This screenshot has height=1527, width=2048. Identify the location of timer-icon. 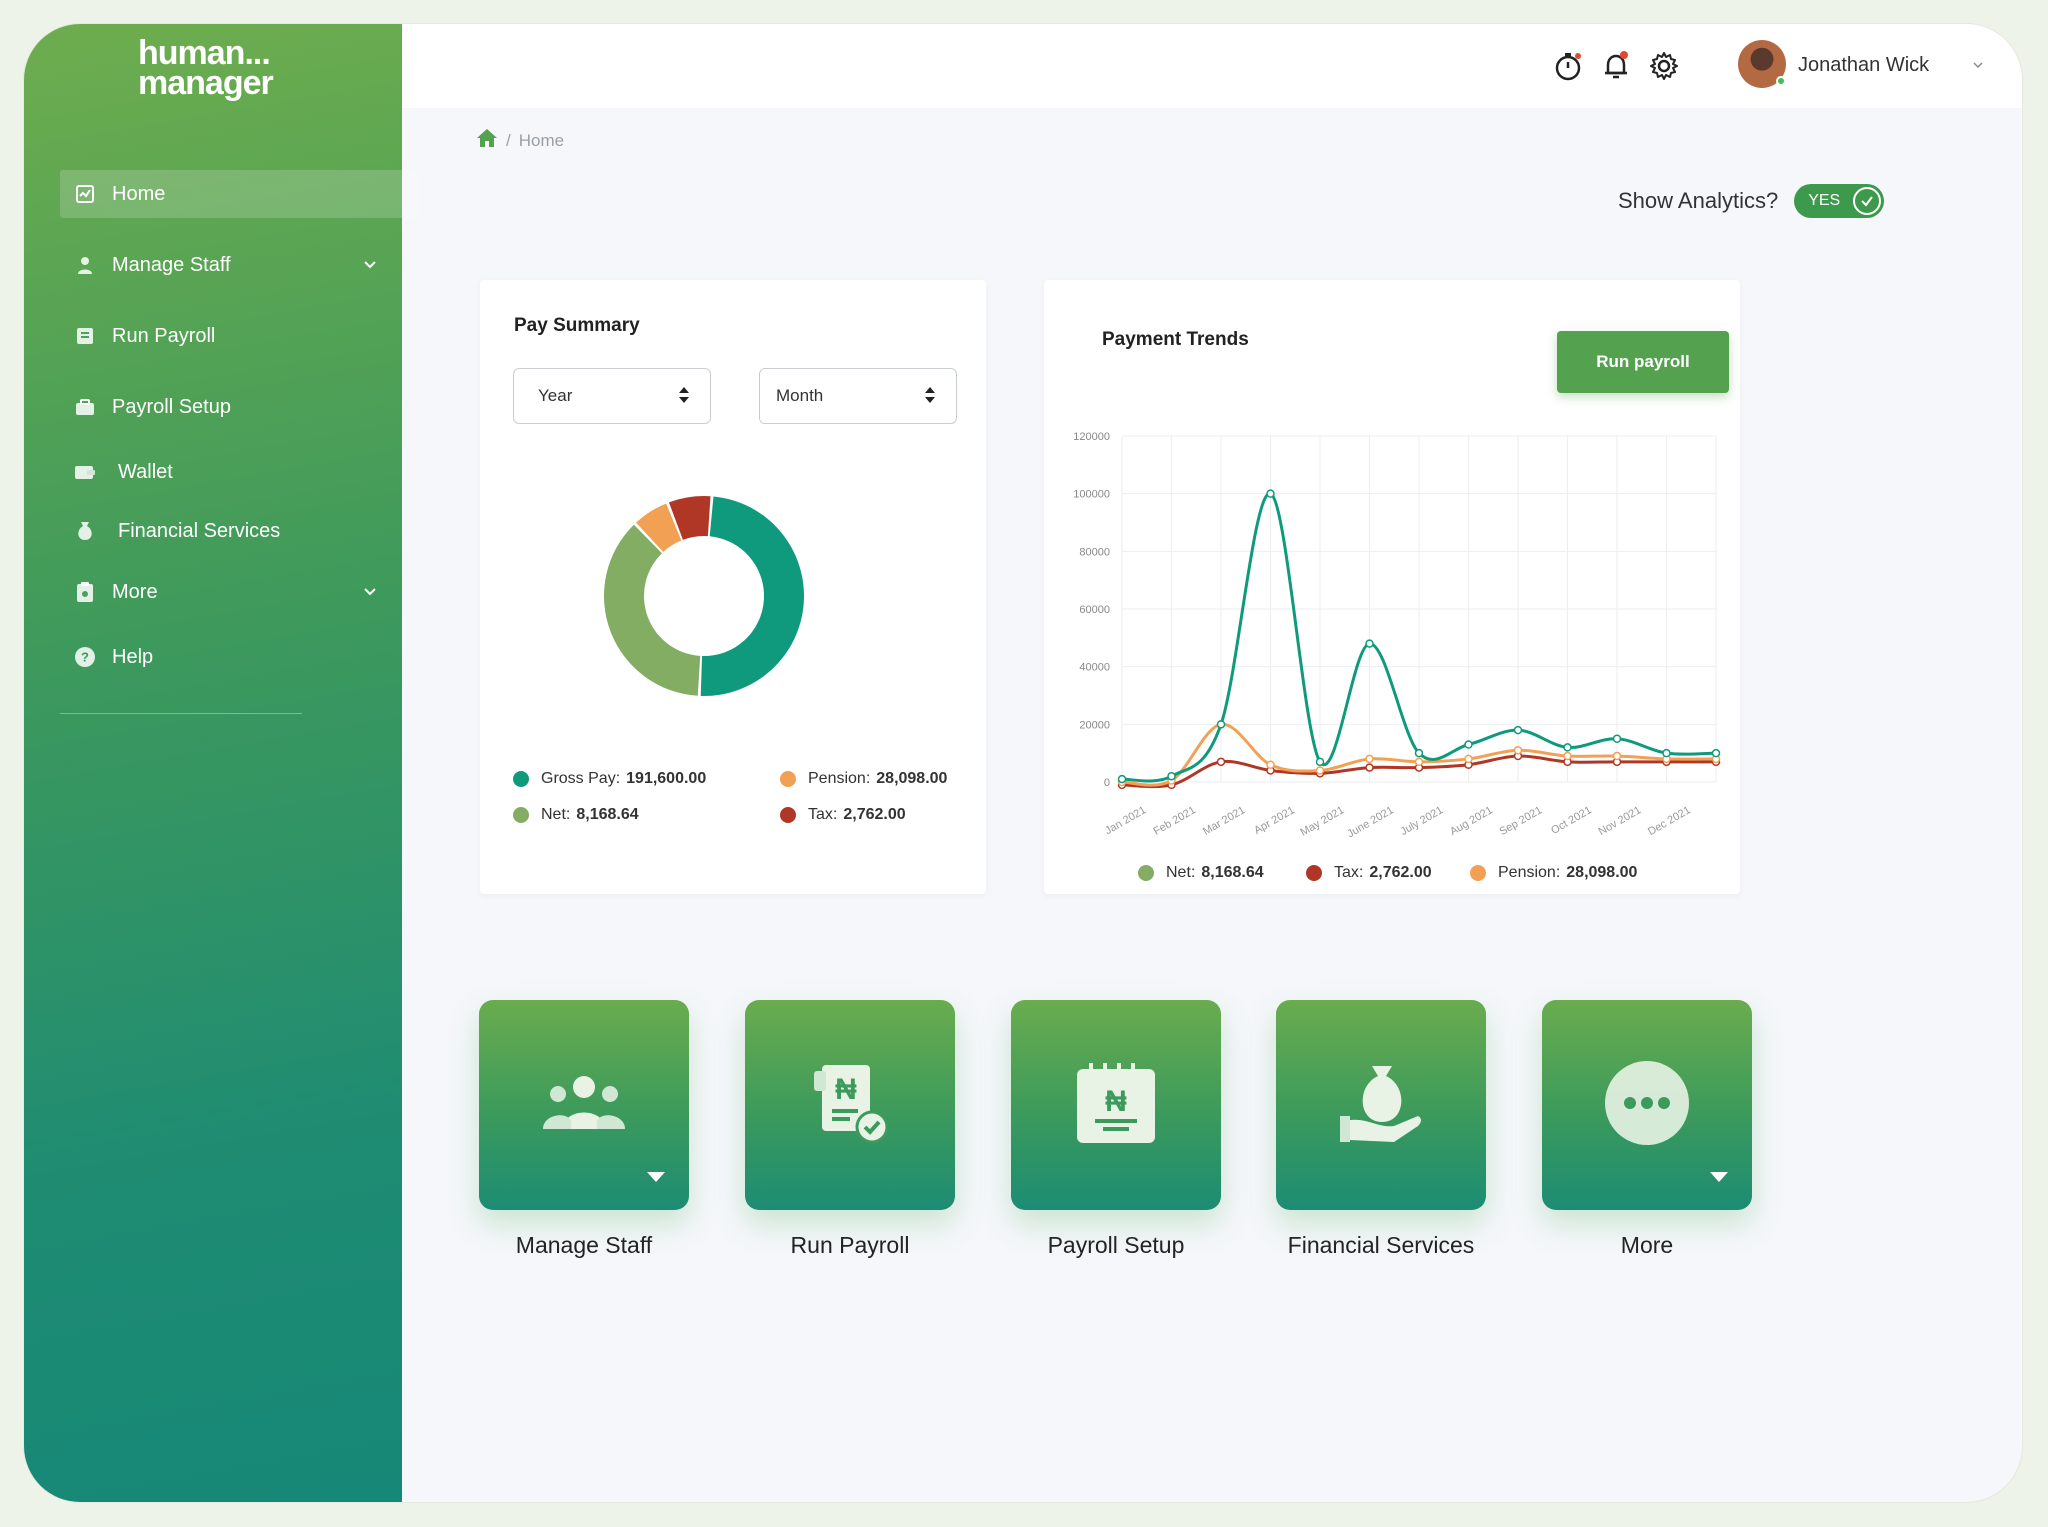
(1568, 66).